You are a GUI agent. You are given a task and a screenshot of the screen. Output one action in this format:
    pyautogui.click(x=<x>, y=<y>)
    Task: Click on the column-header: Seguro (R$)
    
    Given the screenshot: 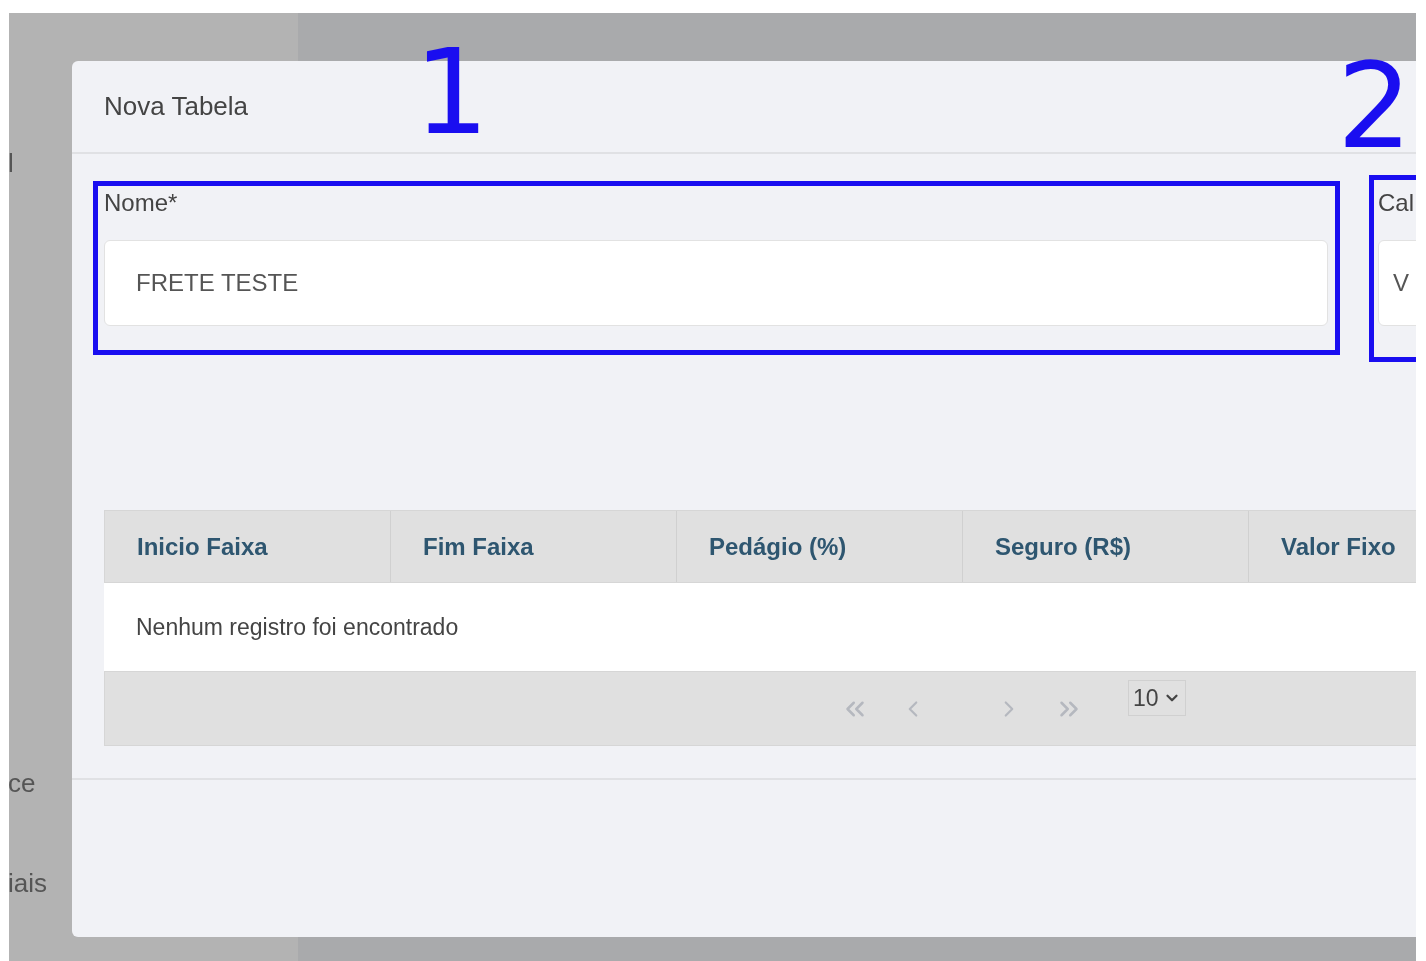 What is the action you would take?
    pyautogui.click(x=1106, y=546)
    